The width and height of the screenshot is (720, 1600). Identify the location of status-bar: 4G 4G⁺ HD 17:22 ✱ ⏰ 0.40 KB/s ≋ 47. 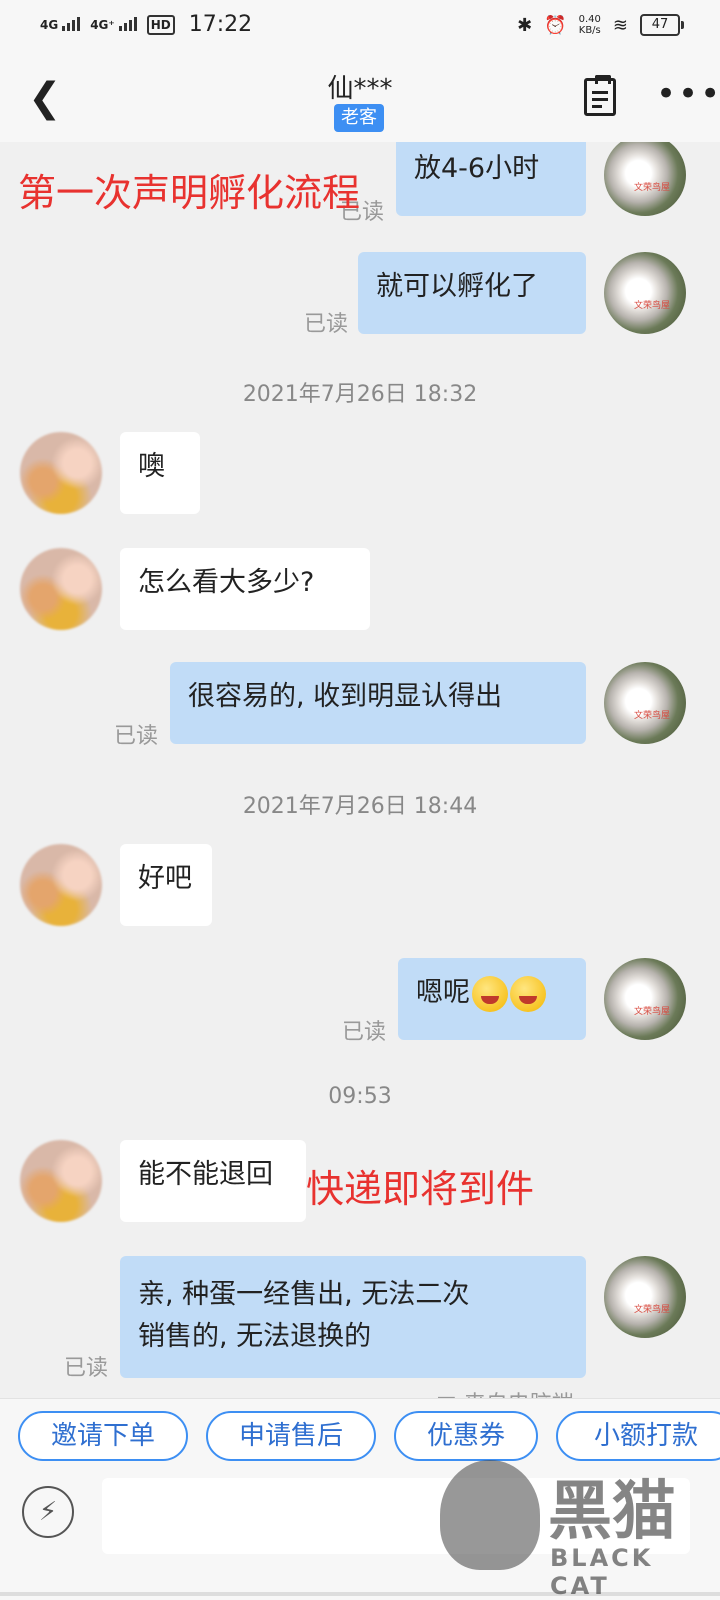
(360, 26).